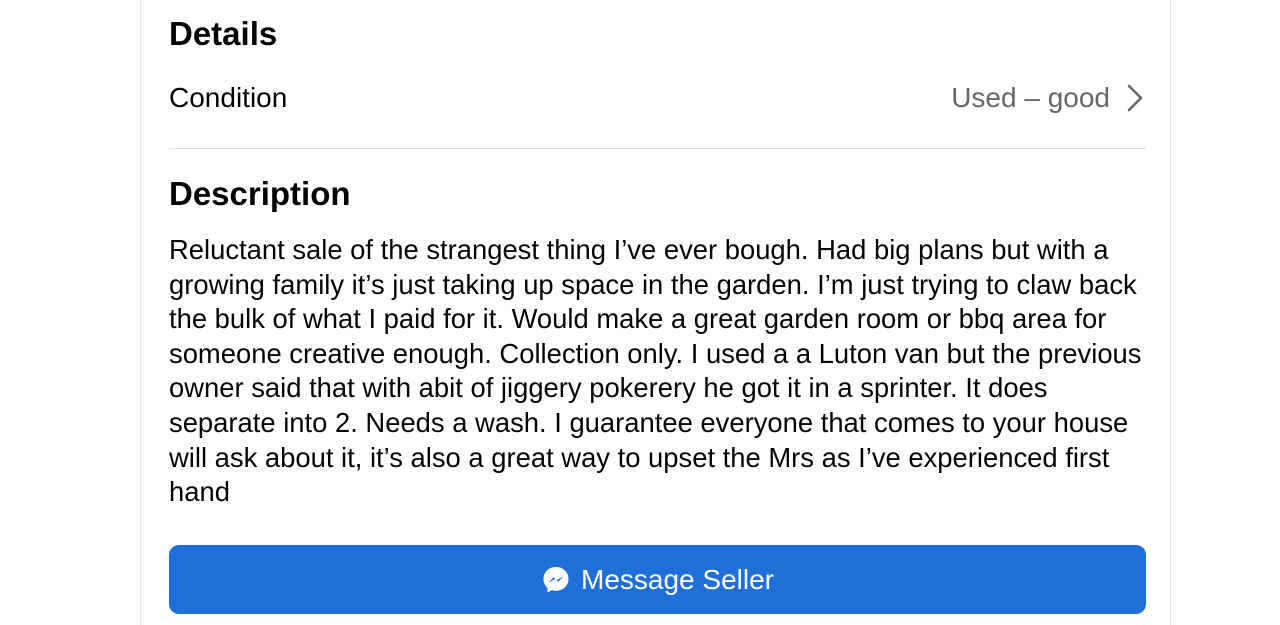 This screenshot has height=625, width=1280. I want to click on message-seller-button: Message Seller, so click(657, 579).